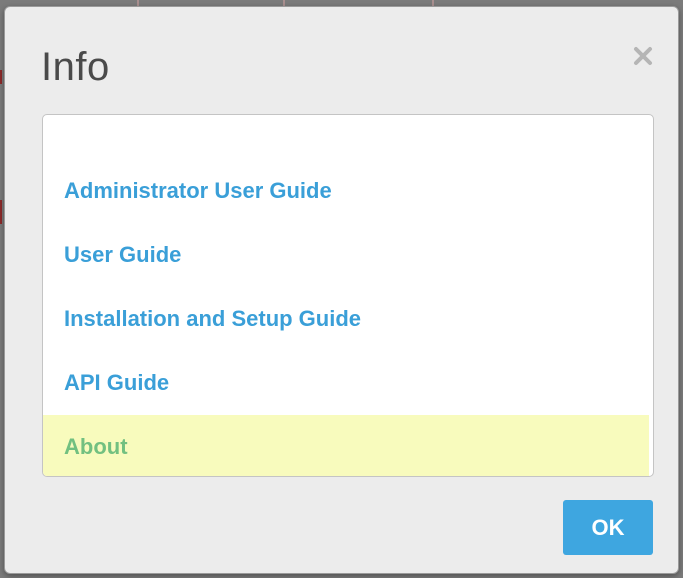  What do you see at coordinates (75, 67) in the screenshot?
I see `dialog-title: Info` at bounding box center [75, 67].